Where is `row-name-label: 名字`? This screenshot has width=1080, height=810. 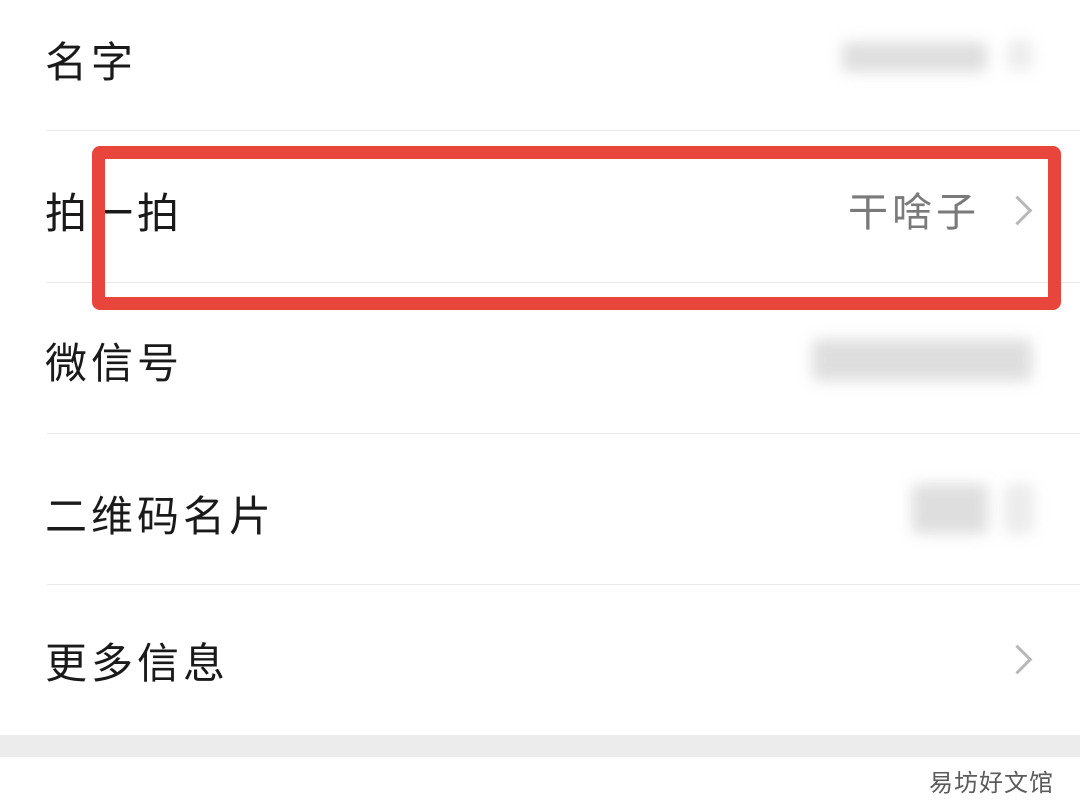
row-name-label: 名字 is located at coordinates (91, 62).